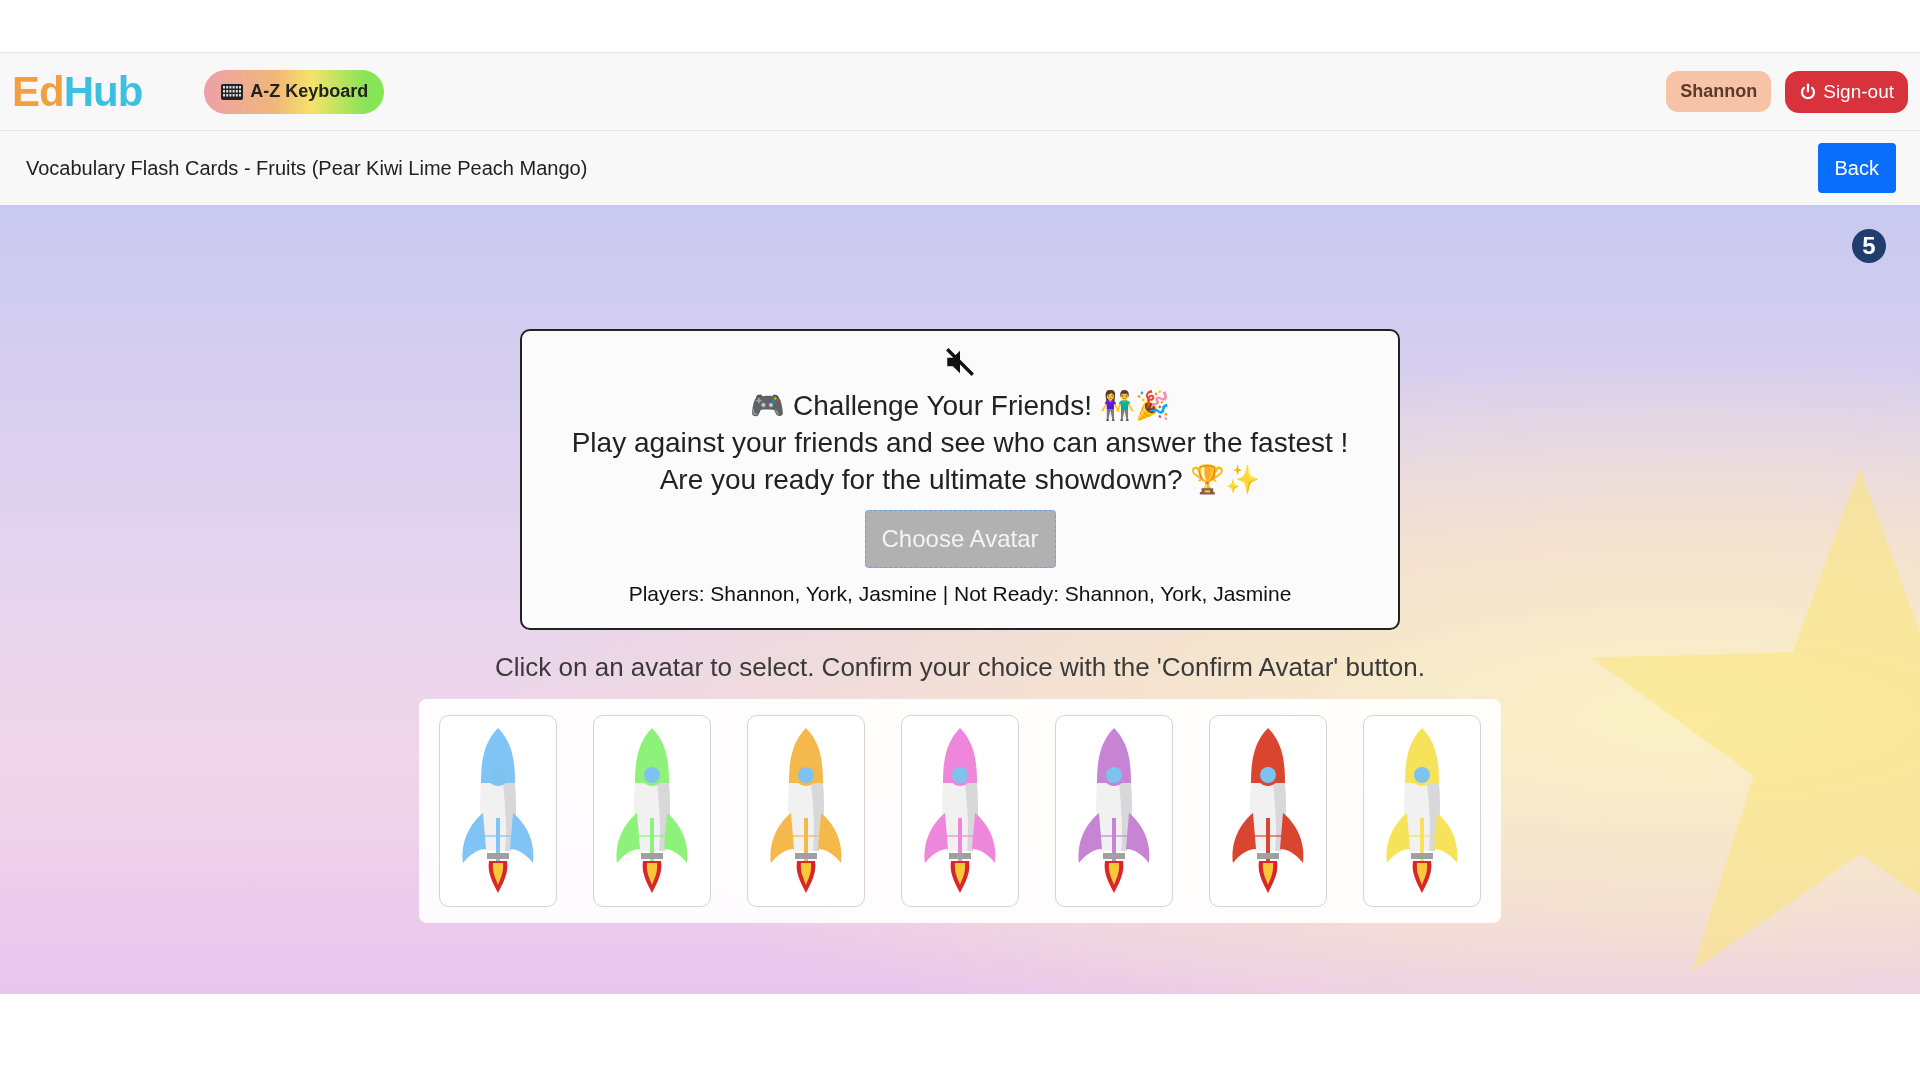  What do you see at coordinates (960, 480) in the screenshot?
I see `dialog-text: Are you ready for the ultimate showdown? 🏆✨` at bounding box center [960, 480].